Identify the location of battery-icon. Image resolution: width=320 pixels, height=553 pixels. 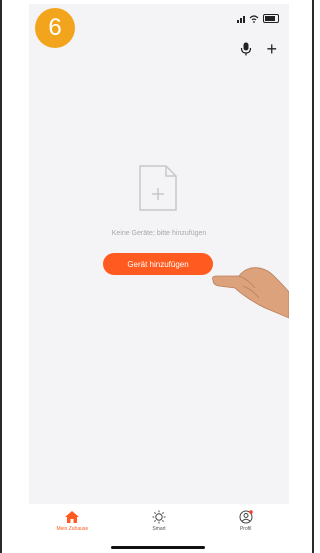
(271, 18).